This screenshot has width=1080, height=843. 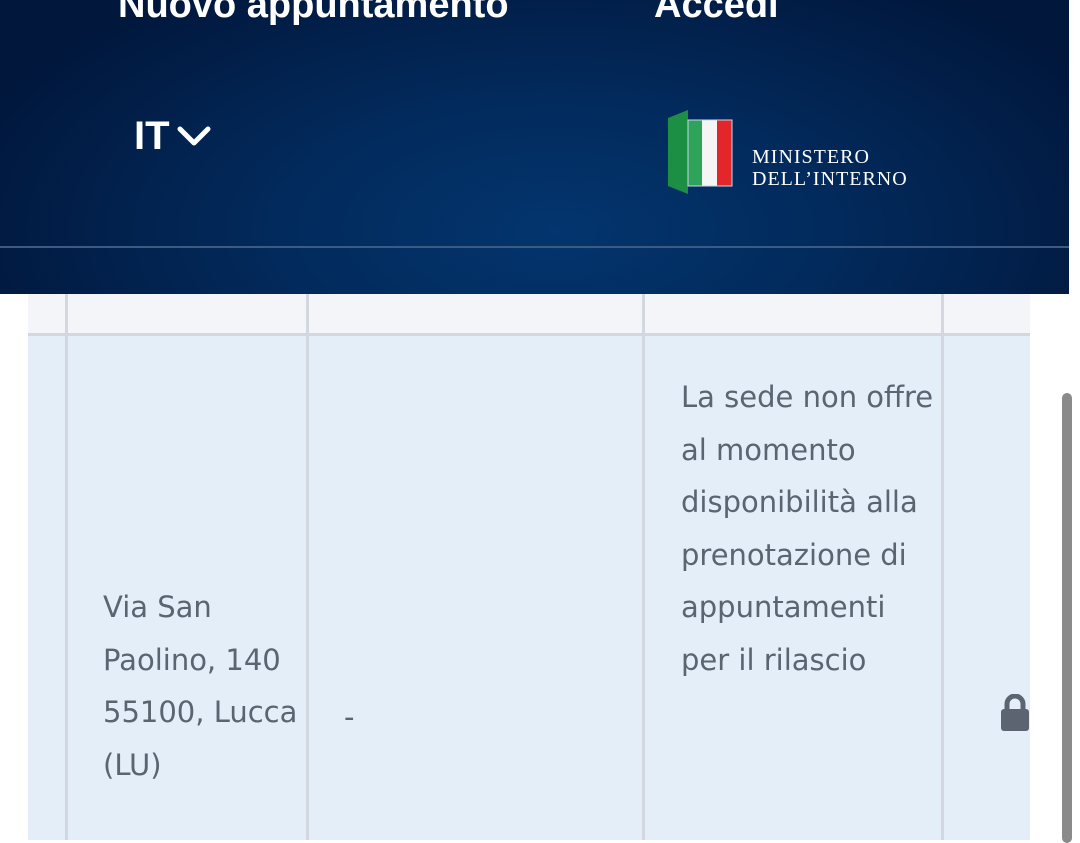 I want to click on language-label: IT, so click(x=152, y=135).